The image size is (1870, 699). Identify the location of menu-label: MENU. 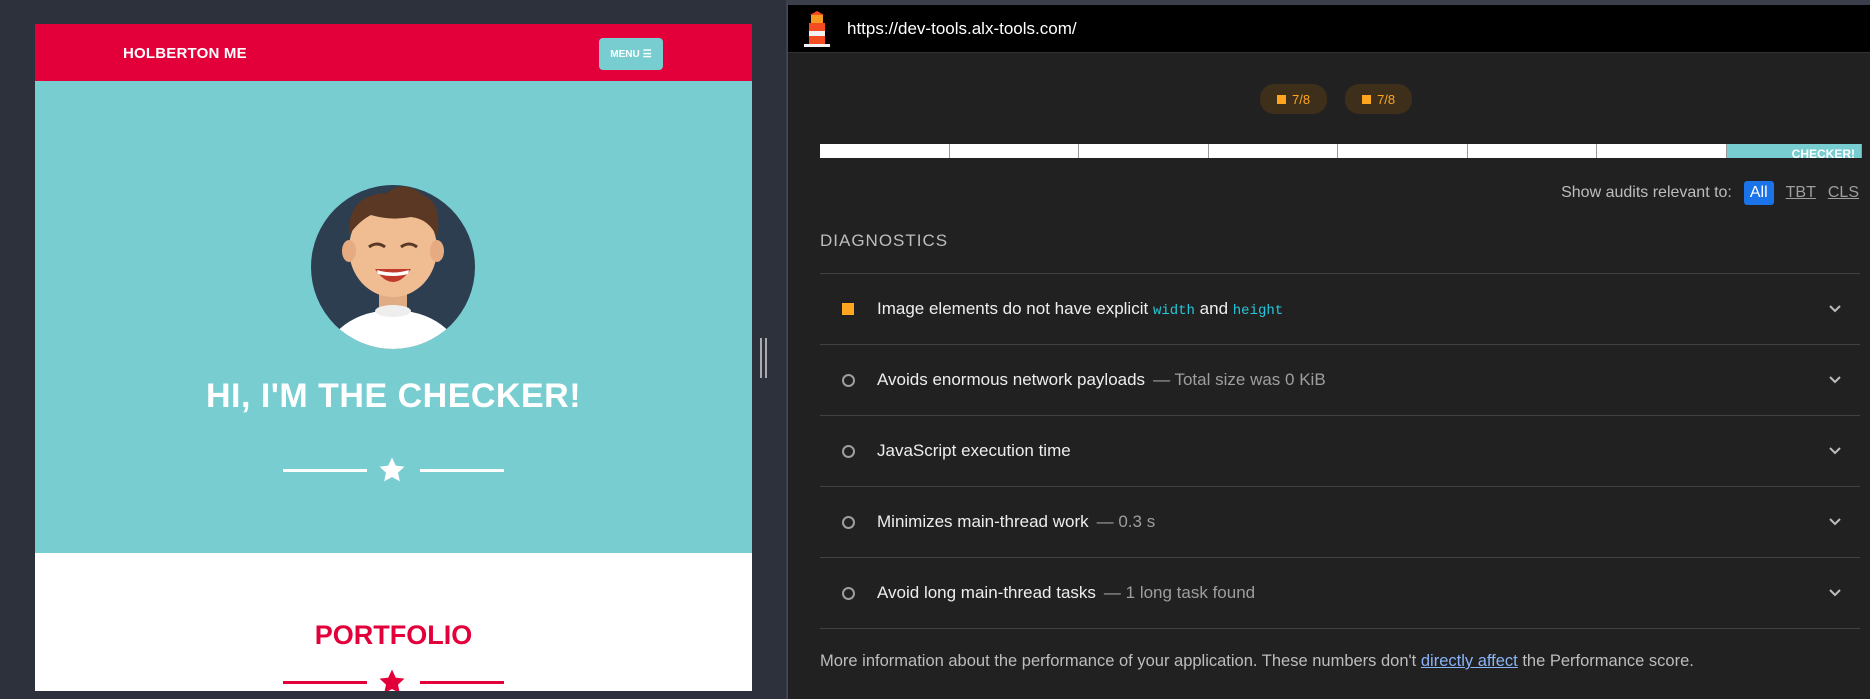
(625, 54).